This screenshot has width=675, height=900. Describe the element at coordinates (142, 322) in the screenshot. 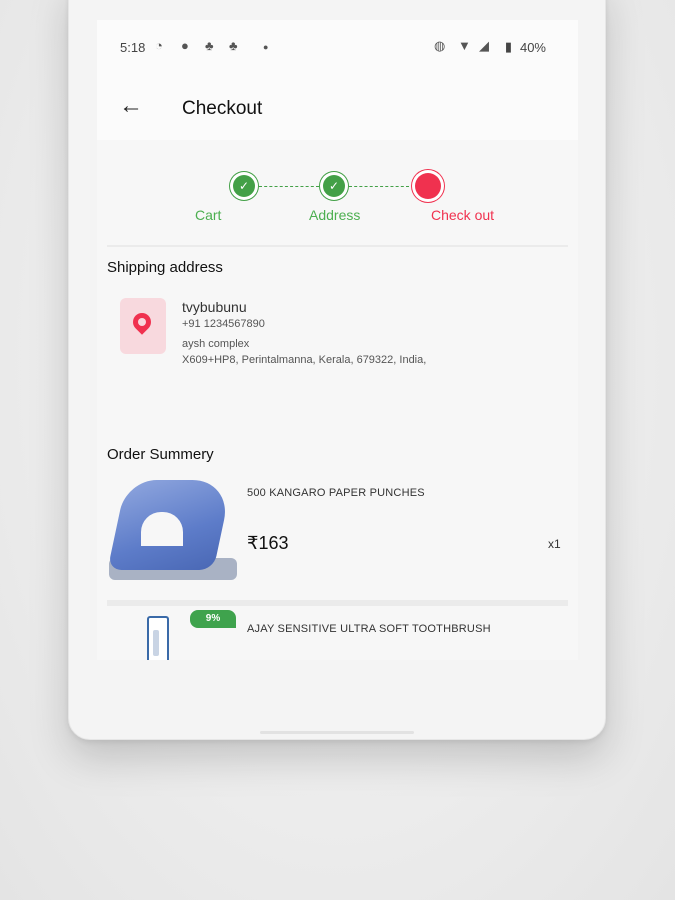

I see `location-pin-icon` at that location.